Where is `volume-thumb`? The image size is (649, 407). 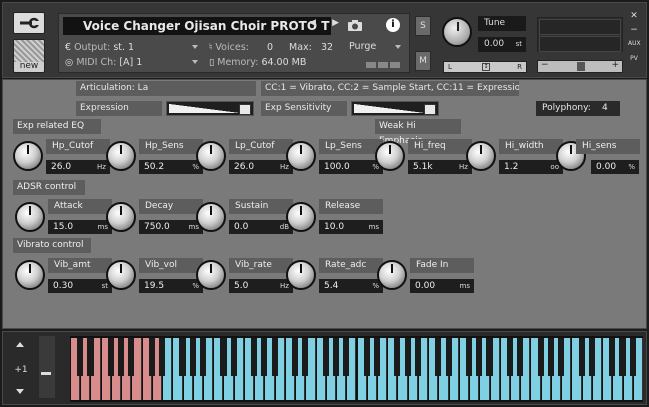
volume-thumb is located at coordinates (581, 66).